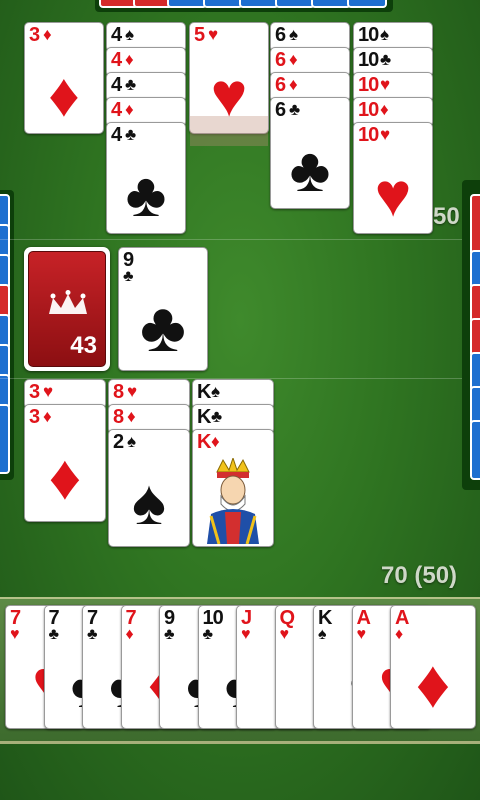 This screenshot has width=480, height=800. Describe the element at coordinates (233, 501) in the screenshot. I see `king-face-icon` at that location.